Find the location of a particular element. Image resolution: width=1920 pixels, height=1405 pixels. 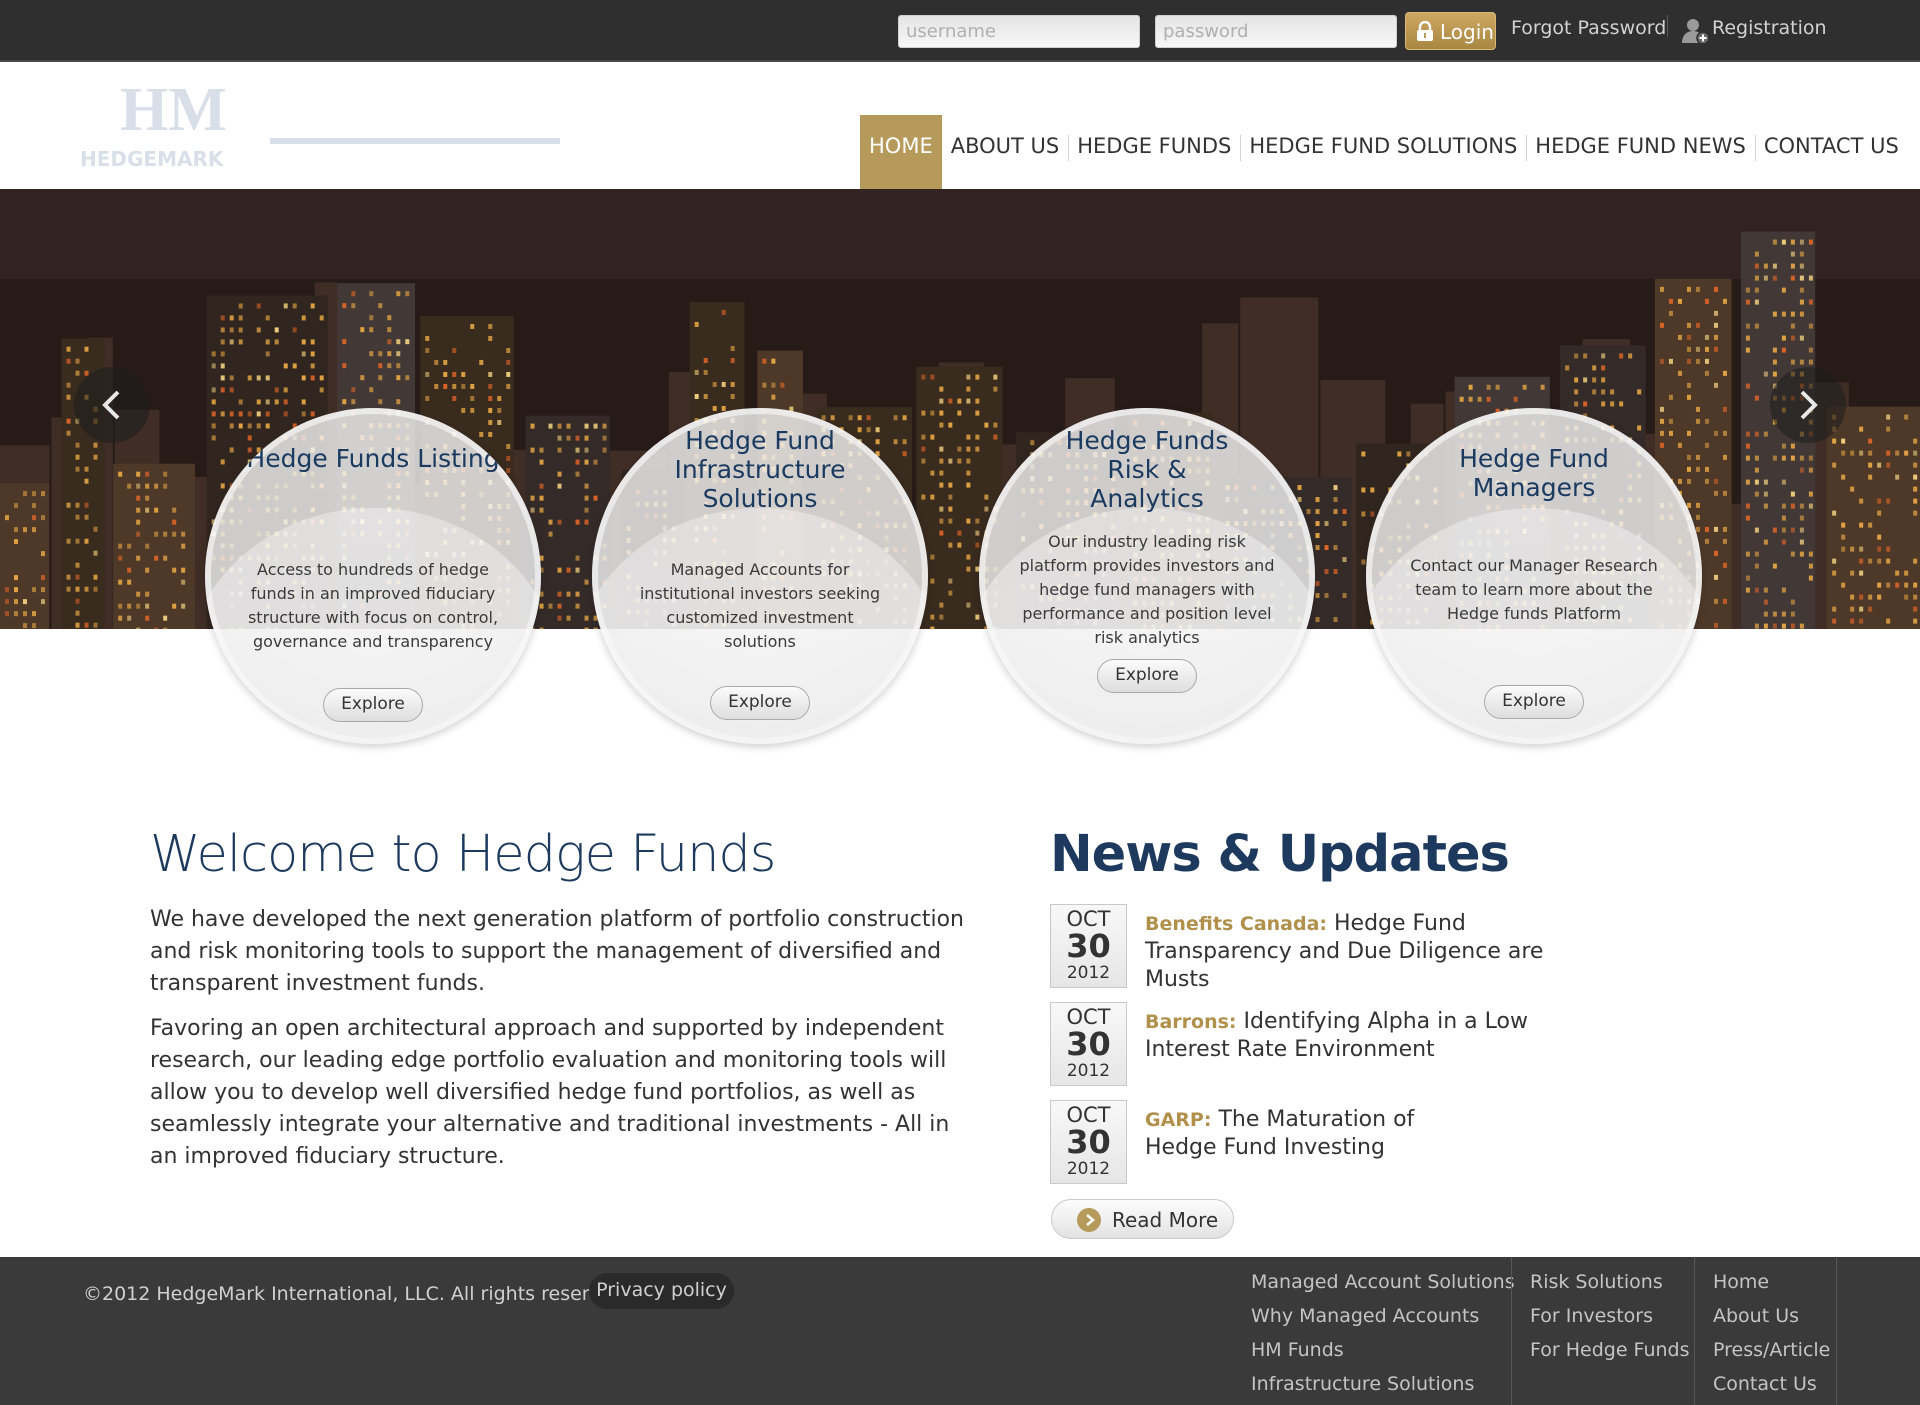

footer-link: HM Funds is located at coordinates (1383, 1350).